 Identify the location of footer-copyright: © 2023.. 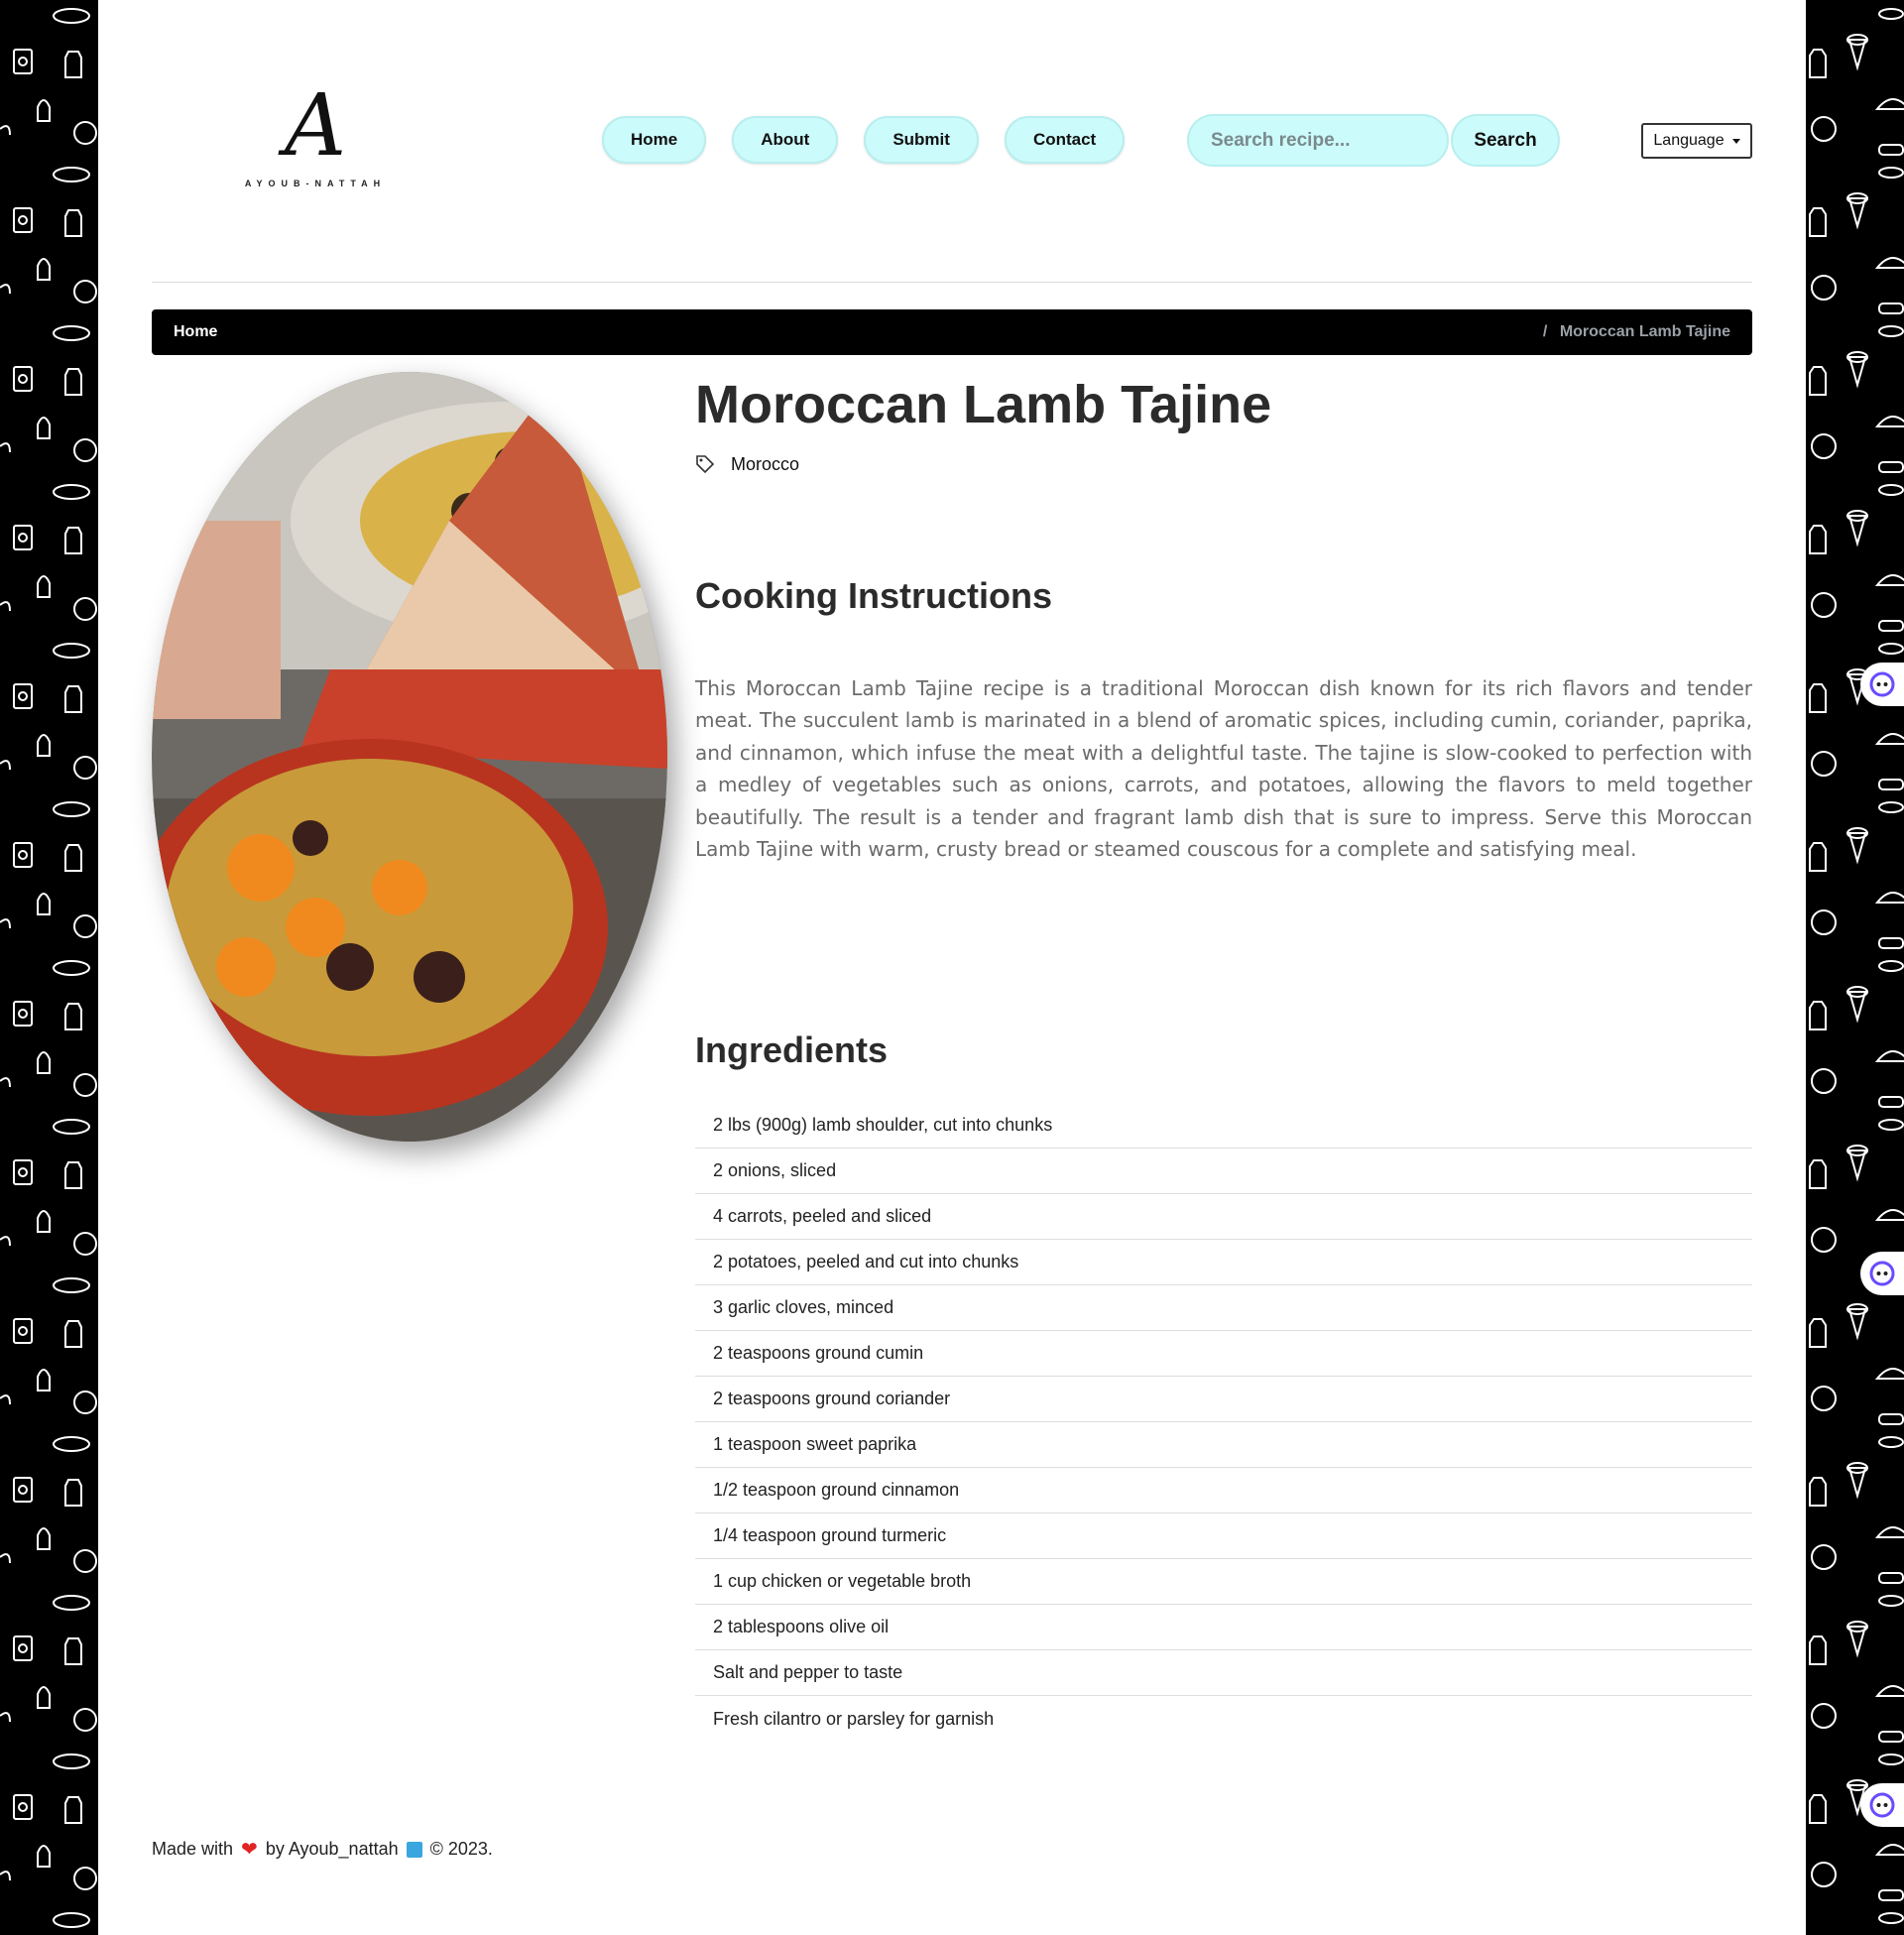
(461, 1849).